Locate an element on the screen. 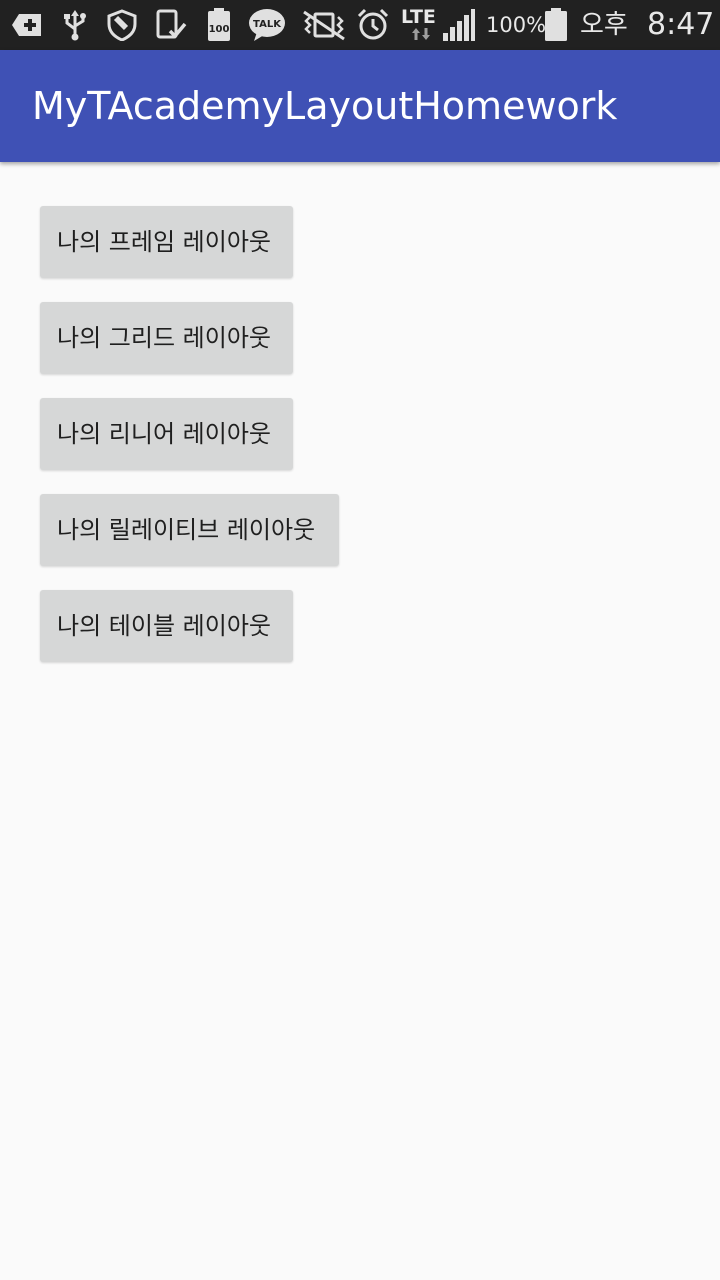 Image resolution: width=720 pixels, height=1280 pixels. status-bar: 100 TALK LTE 100% 오후 8:47 is located at coordinates (360, 25).